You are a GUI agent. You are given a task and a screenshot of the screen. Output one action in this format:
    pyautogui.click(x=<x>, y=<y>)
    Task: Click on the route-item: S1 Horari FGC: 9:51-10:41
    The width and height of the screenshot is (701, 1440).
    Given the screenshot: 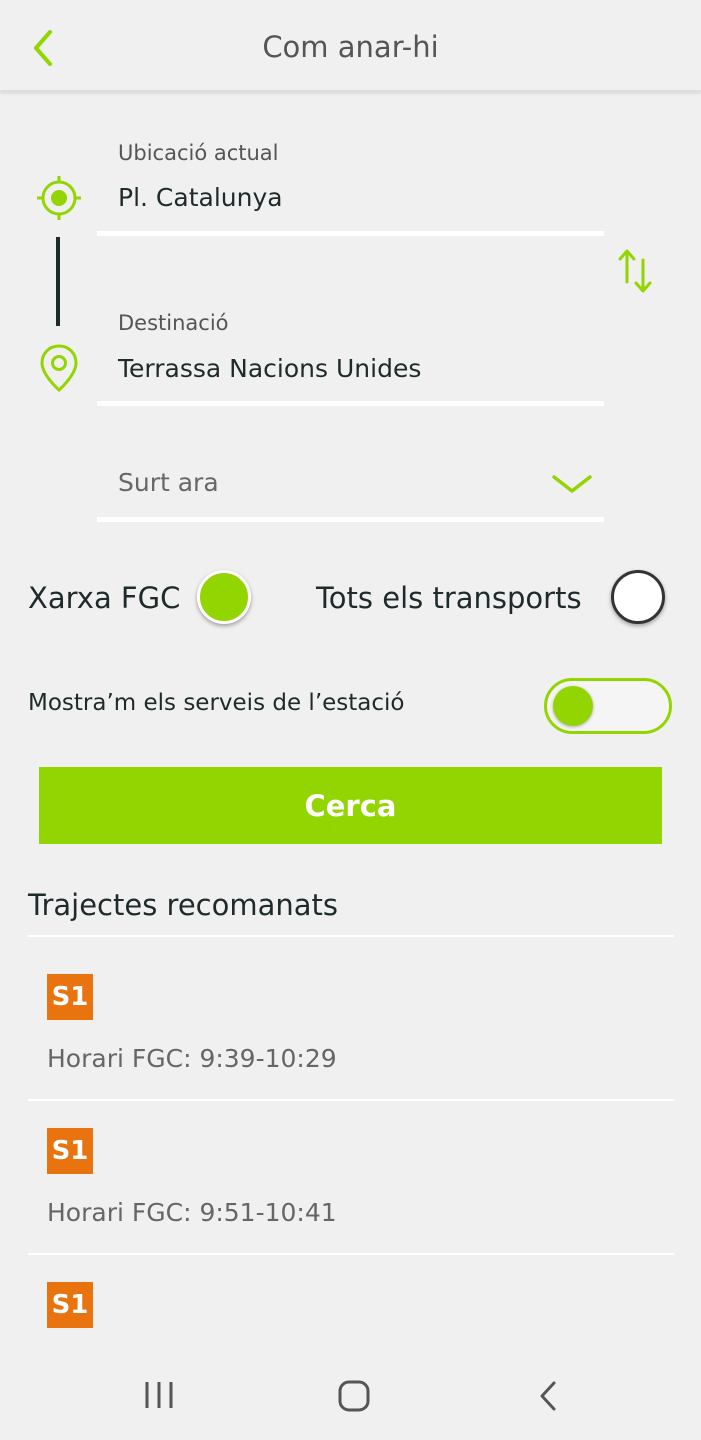 What is the action you would take?
    pyautogui.click(x=350, y=1179)
    